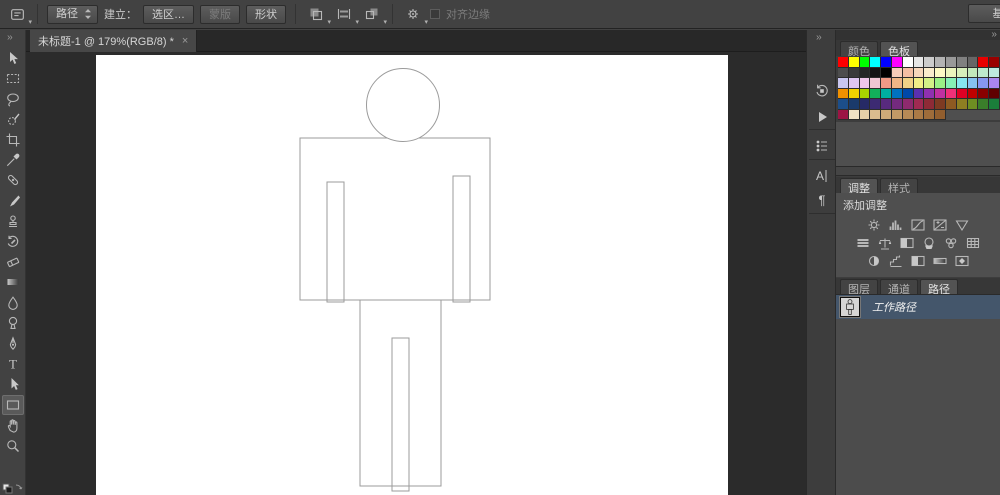 The height and width of the screenshot is (495, 1000). I want to click on align-edges-checkbox, so click(435, 14).